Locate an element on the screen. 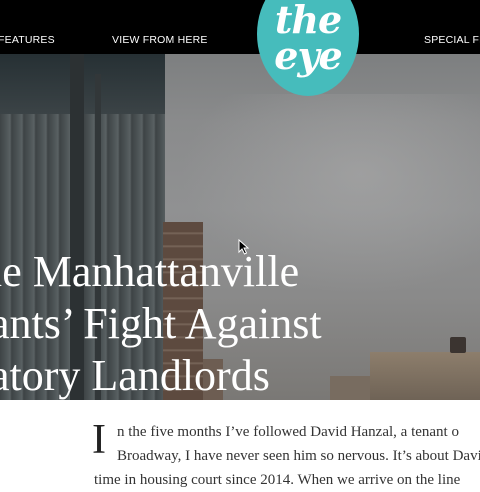  headline-line-3: atory Landlords is located at coordinates (135, 375).